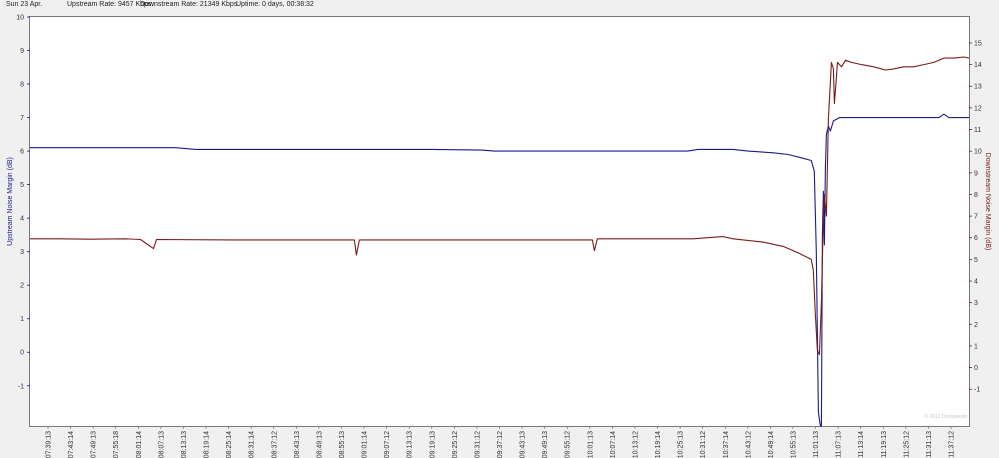  I want to click on x-axis-tick-label: 07:49:13, so click(94, 444).